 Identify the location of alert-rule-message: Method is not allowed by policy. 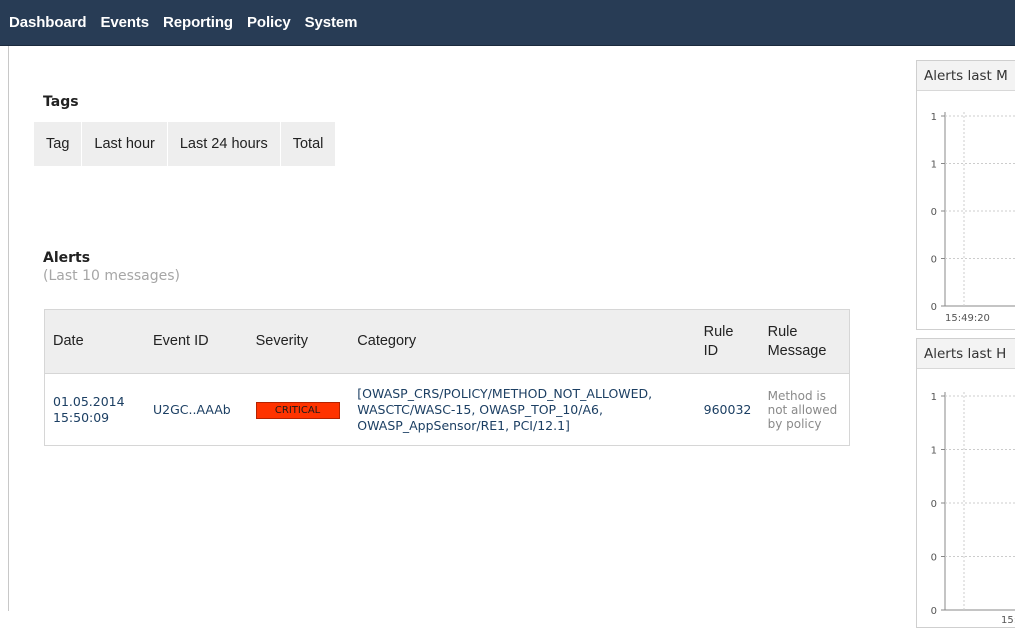
(804, 409).